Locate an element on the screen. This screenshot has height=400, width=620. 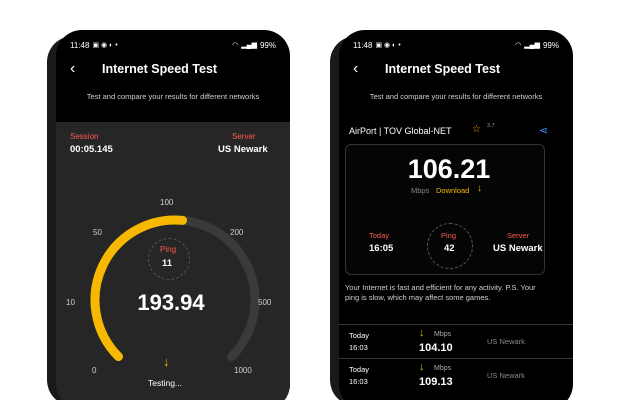
gauge-tick-200: 200 is located at coordinates (237, 232).